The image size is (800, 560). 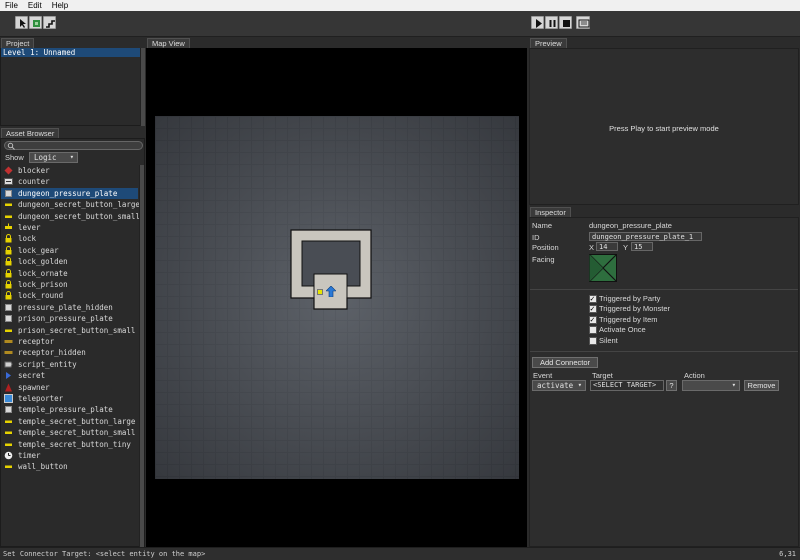 What do you see at coordinates (69, 466) in the screenshot?
I see `asset-item: wall_button` at bounding box center [69, 466].